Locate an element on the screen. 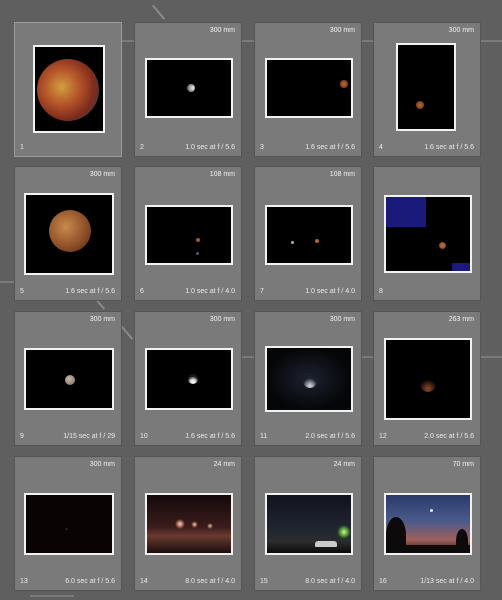 Image resolution: width=502 pixels, height=600 pixels. photo-cell-7: 108 mm 7 1.0 sec at f / 4.0 is located at coordinates (308, 233).